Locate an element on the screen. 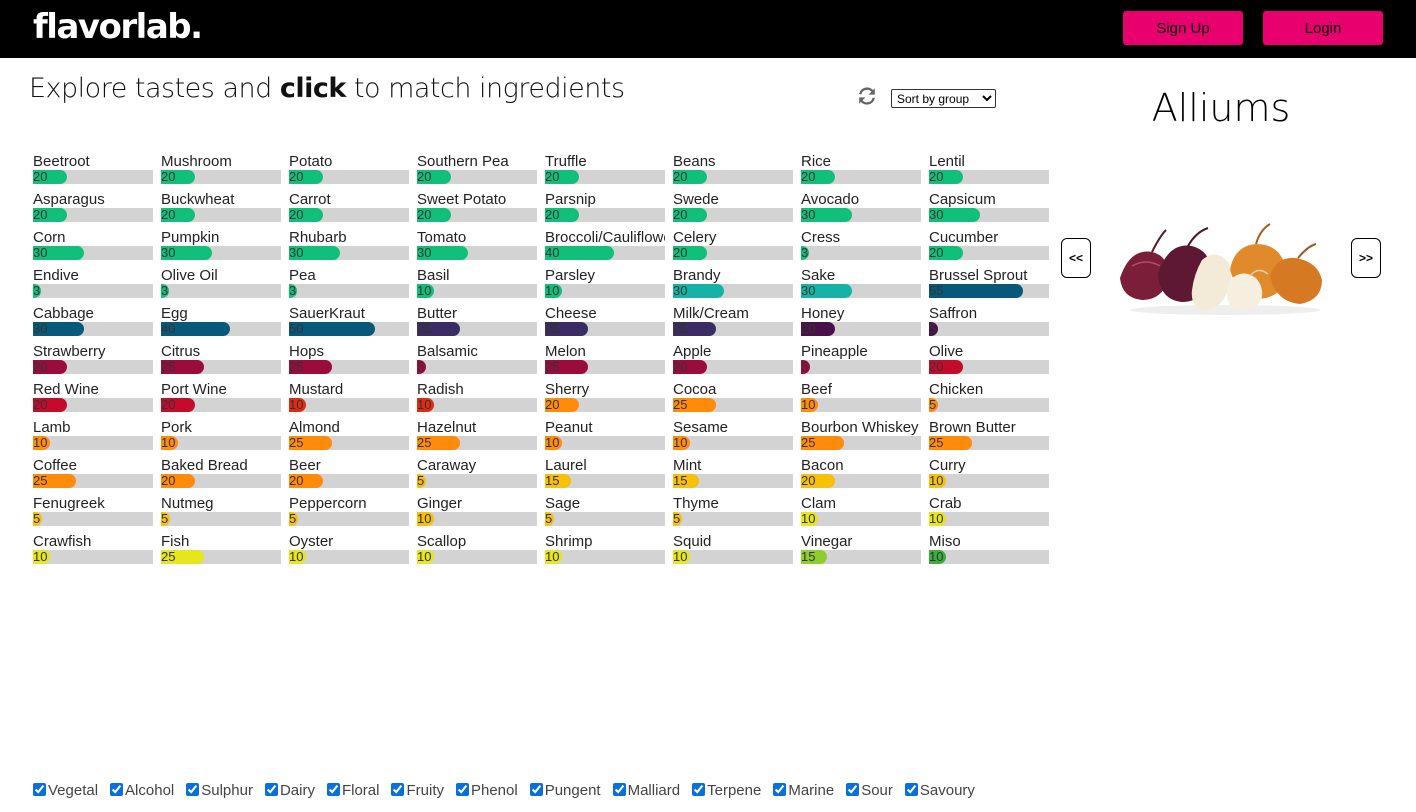  ingredient-item: Rice 20 is located at coordinates (861, 172).